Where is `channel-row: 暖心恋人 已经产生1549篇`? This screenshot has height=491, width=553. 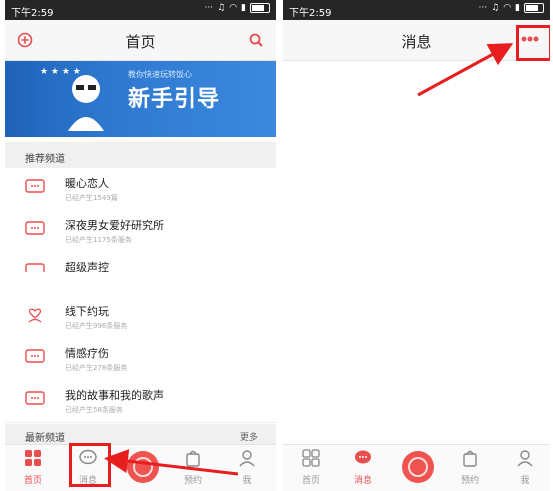
channel-row: 暖心恋人 已经产生1549篇 is located at coordinates (140, 189).